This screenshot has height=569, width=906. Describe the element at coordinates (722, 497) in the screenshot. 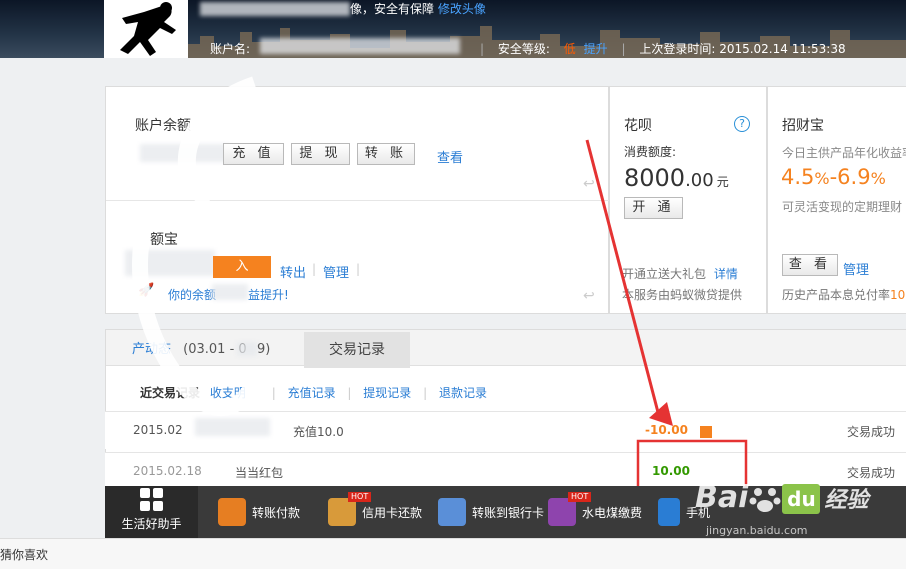

I see `watermark-brand: Bai` at that location.